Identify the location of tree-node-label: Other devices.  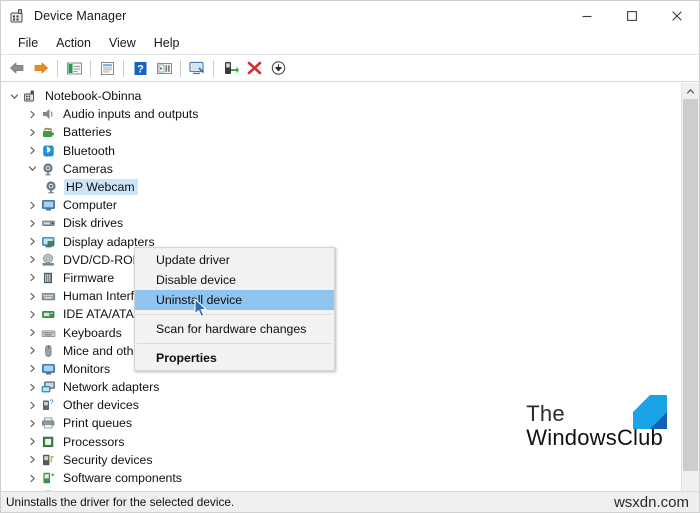
(101, 405).